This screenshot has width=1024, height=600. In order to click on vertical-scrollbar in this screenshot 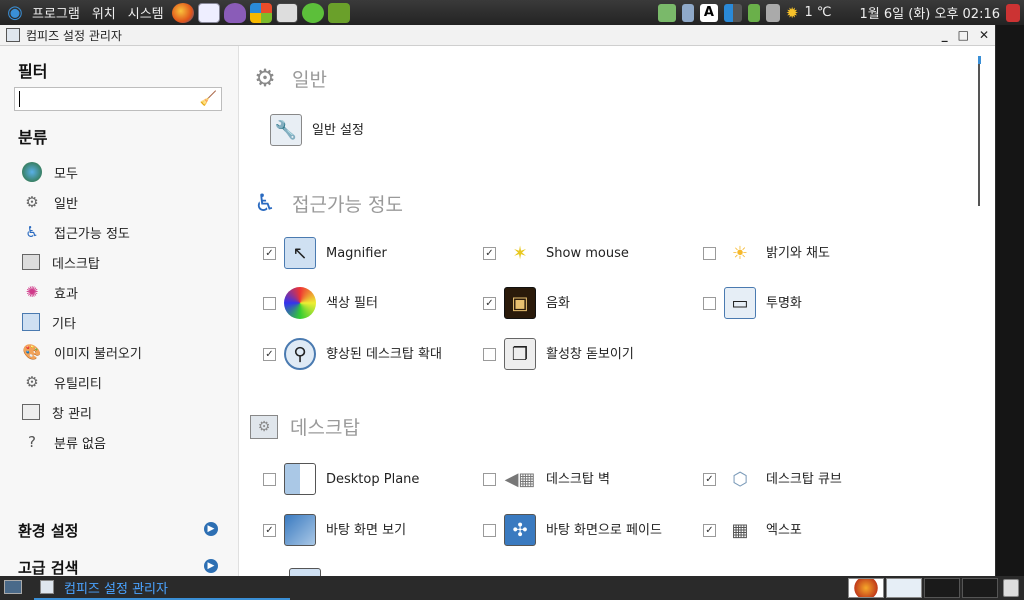, I will do `click(979, 131)`.